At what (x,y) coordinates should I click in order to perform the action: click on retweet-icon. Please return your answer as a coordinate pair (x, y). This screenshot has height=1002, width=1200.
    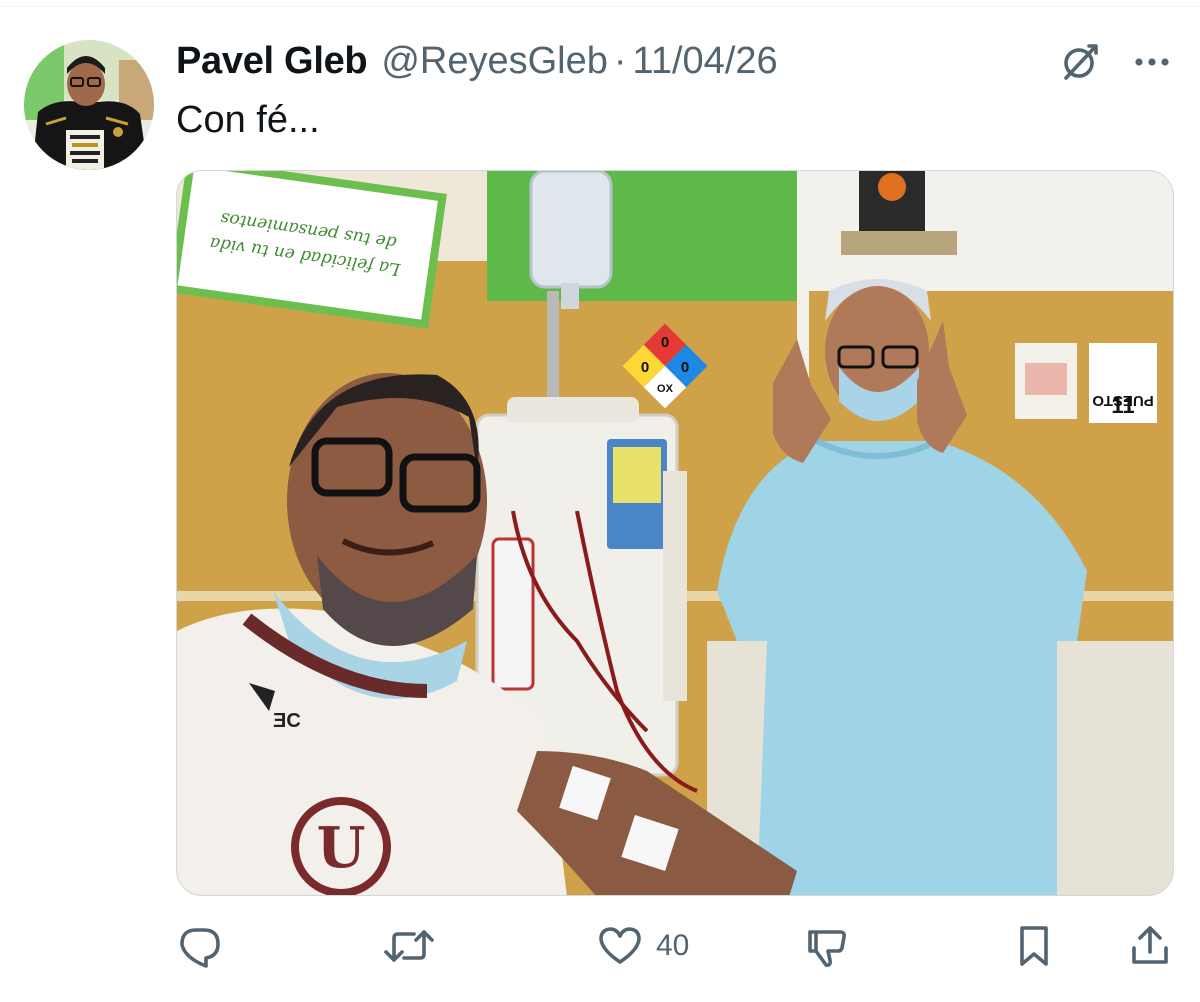
    Looking at the image, I should click on (409, 946).